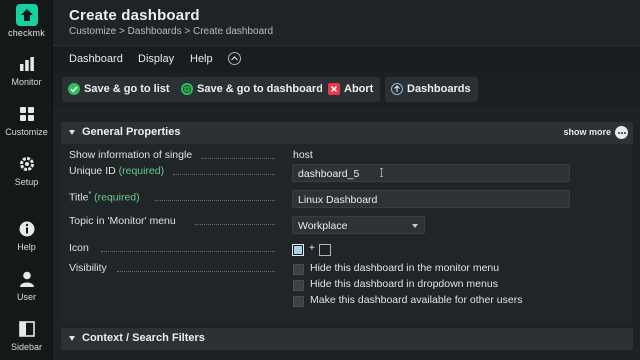  Describe the element at coordinates (338, 200) in the screenshot. I see `title-value: Linux Dashboard` at that location.